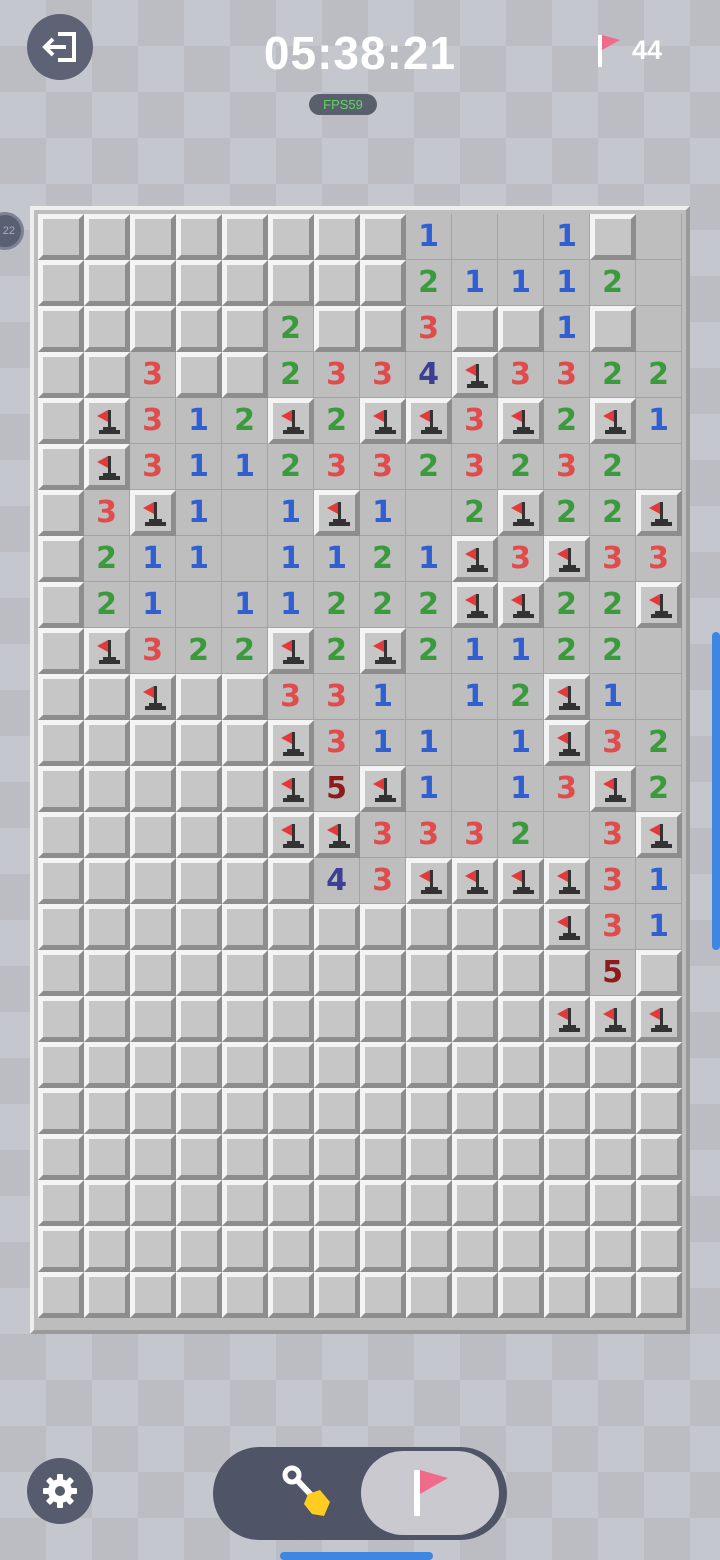 Image resolution: width=720 pixels, height=1560 pixels. I want to click on scrollbar, so click(716, 791).